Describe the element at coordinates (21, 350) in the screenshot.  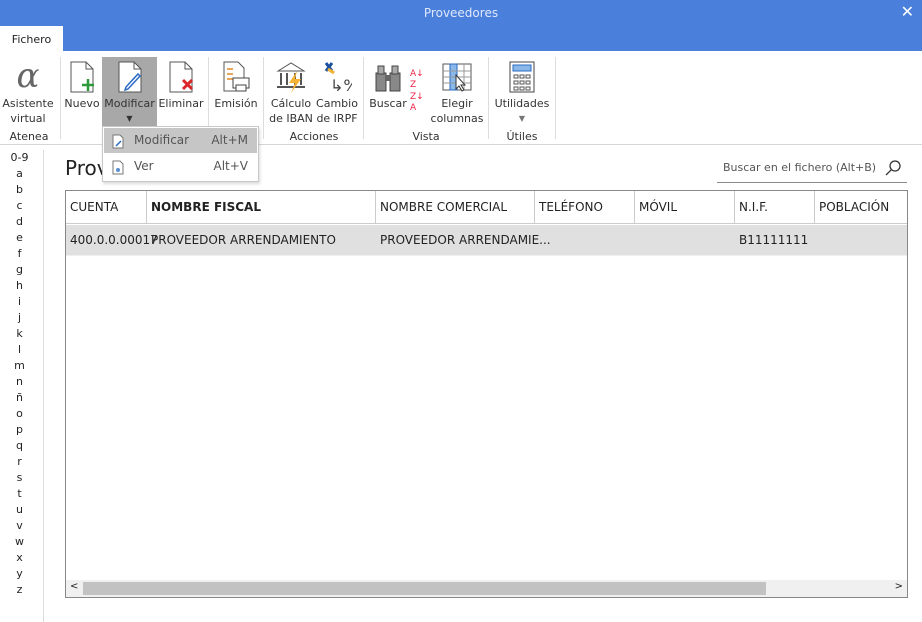
I see `alphabet-letter: l` at that location.